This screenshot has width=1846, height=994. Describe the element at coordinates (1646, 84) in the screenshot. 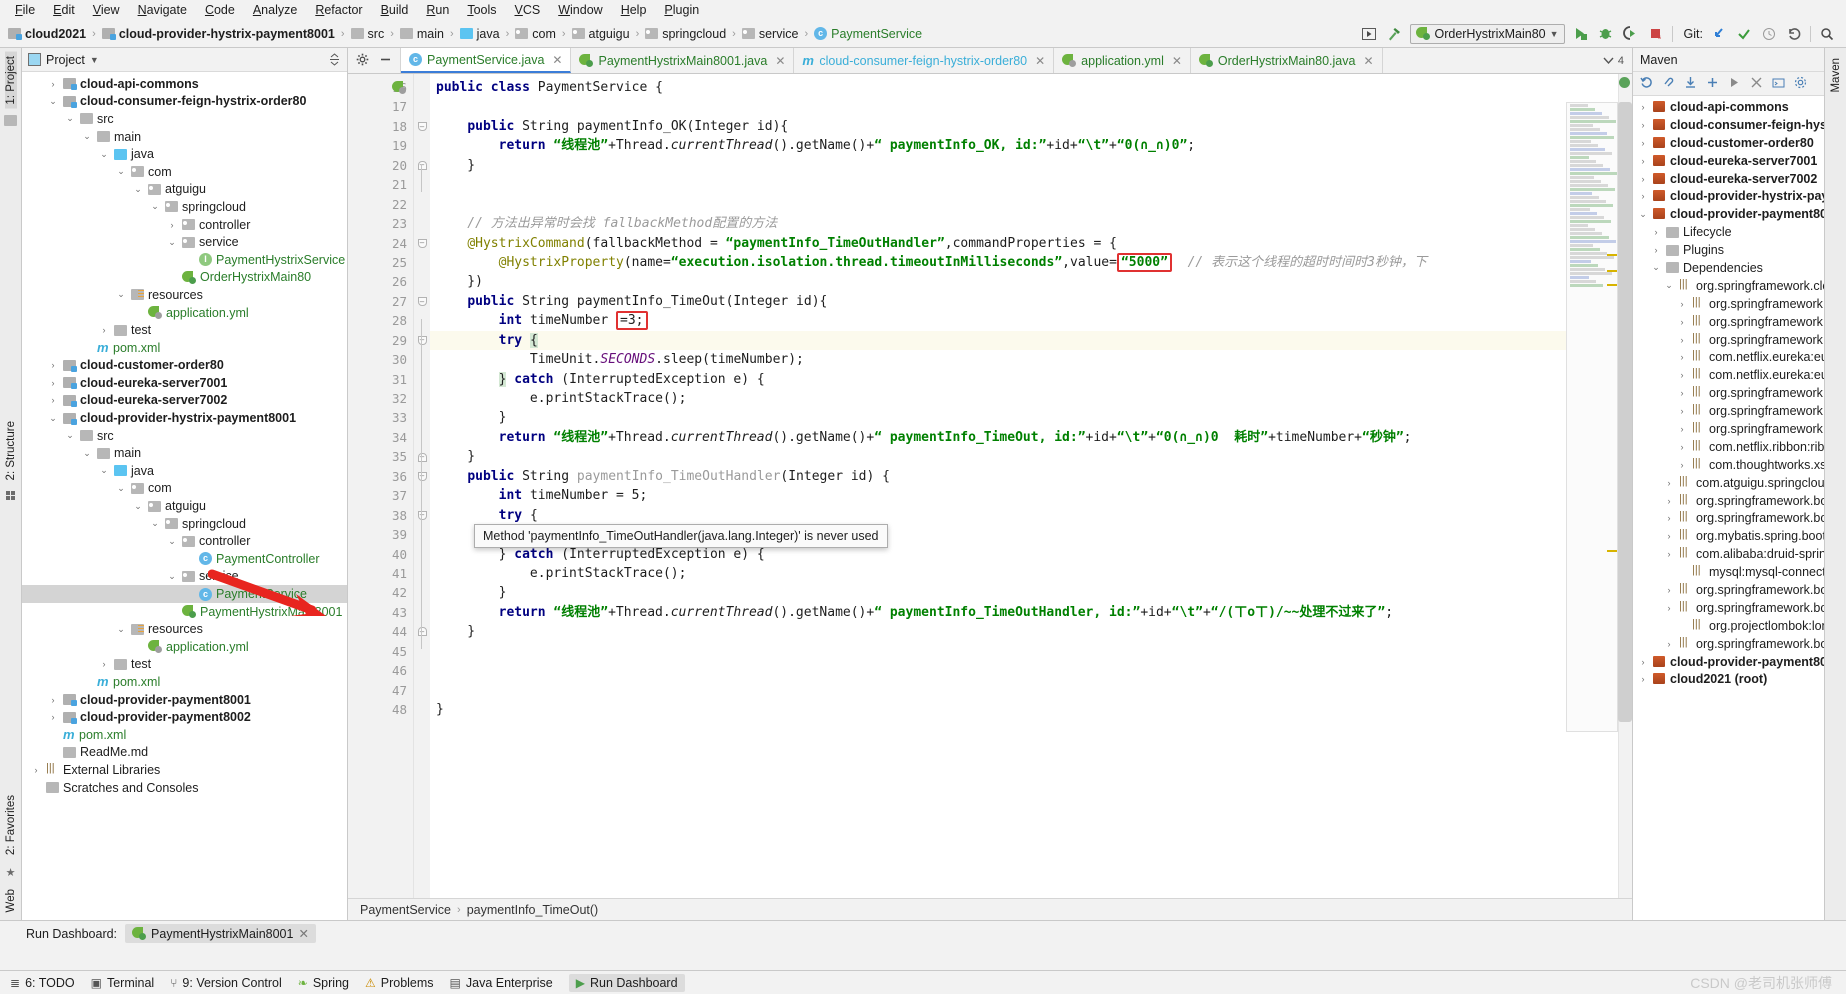

I see `reload-icon` at that location.